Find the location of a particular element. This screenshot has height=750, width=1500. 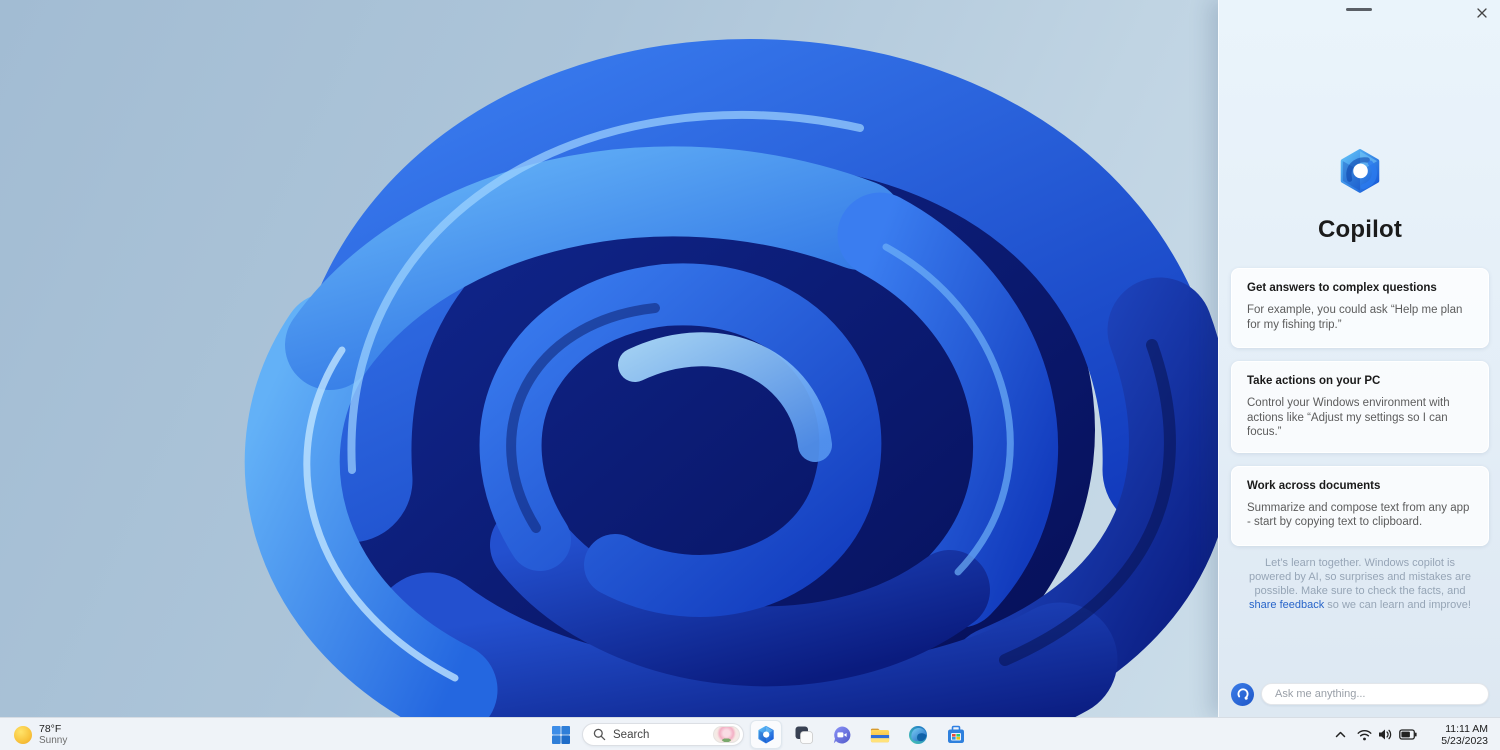

search-box: Search is located at coordinates (663, 734).